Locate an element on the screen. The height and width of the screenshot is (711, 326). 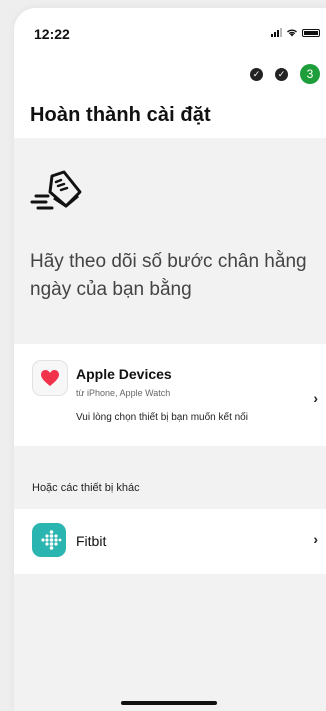
fitbit-tile is located at coordinates (49, 540).